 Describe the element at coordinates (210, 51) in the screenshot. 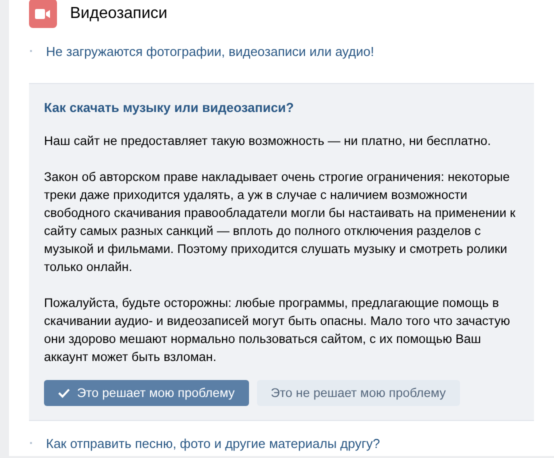

I see `question-link: Не загружаются фотографии, видеозаписи или аудио!` at that location.